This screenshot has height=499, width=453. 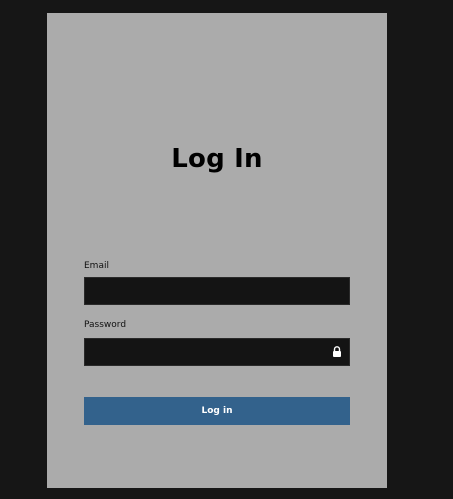 What do you see at coordinates (105, 325) in the screenshot?
I see `password-label: Password` at bounding box center [105, 325].